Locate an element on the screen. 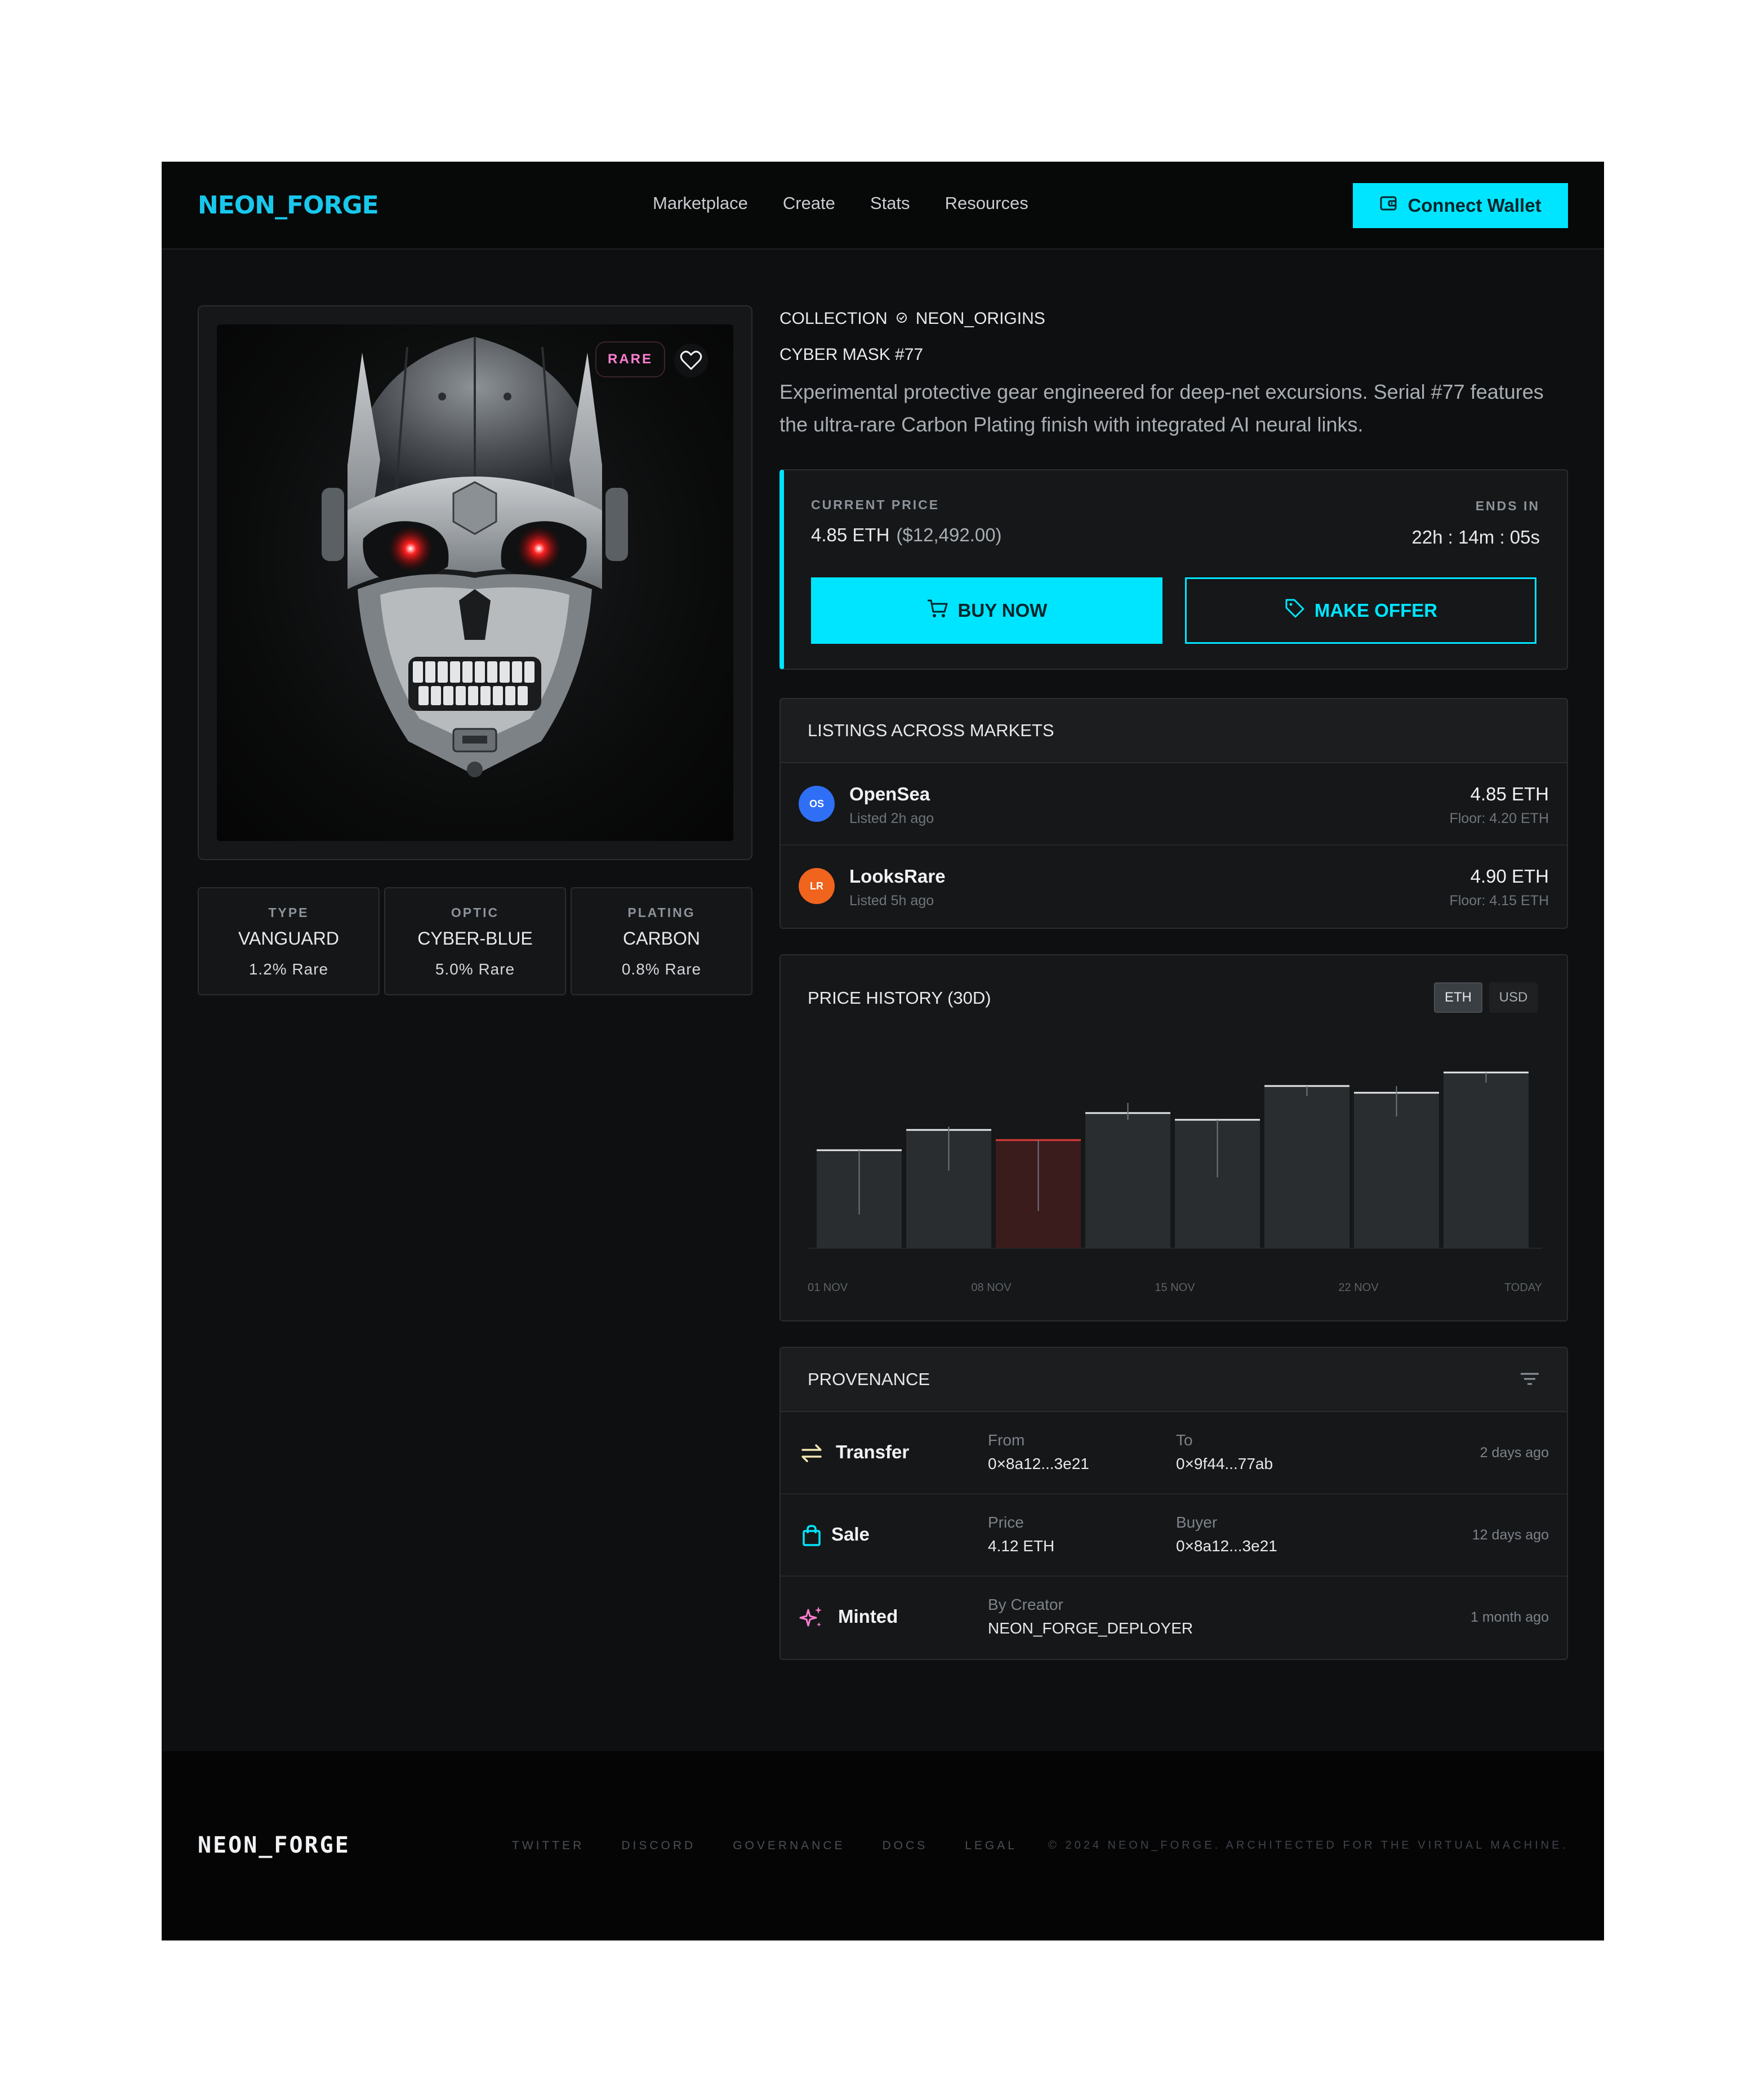 Image resolution: width=1764 pixels, height=2083 pixels. trait-value: VANGUARD is located at coordinates (288, 938).